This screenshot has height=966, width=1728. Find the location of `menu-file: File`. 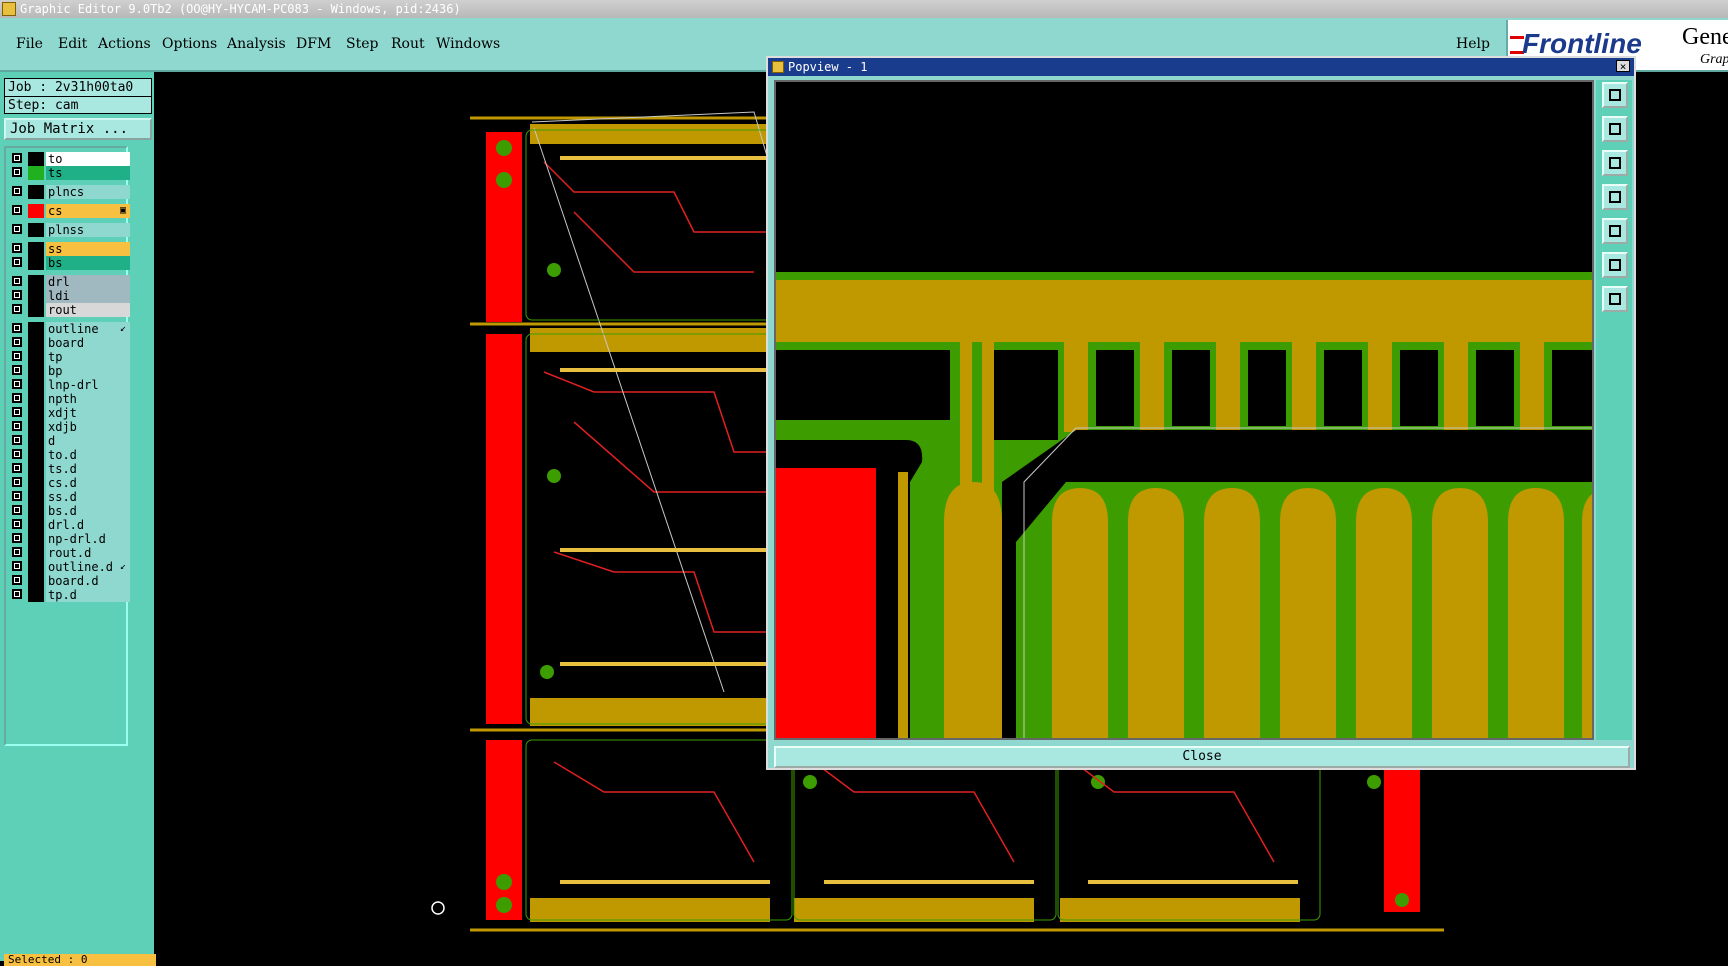

menu-file: File is located at coordinates (29, 44).